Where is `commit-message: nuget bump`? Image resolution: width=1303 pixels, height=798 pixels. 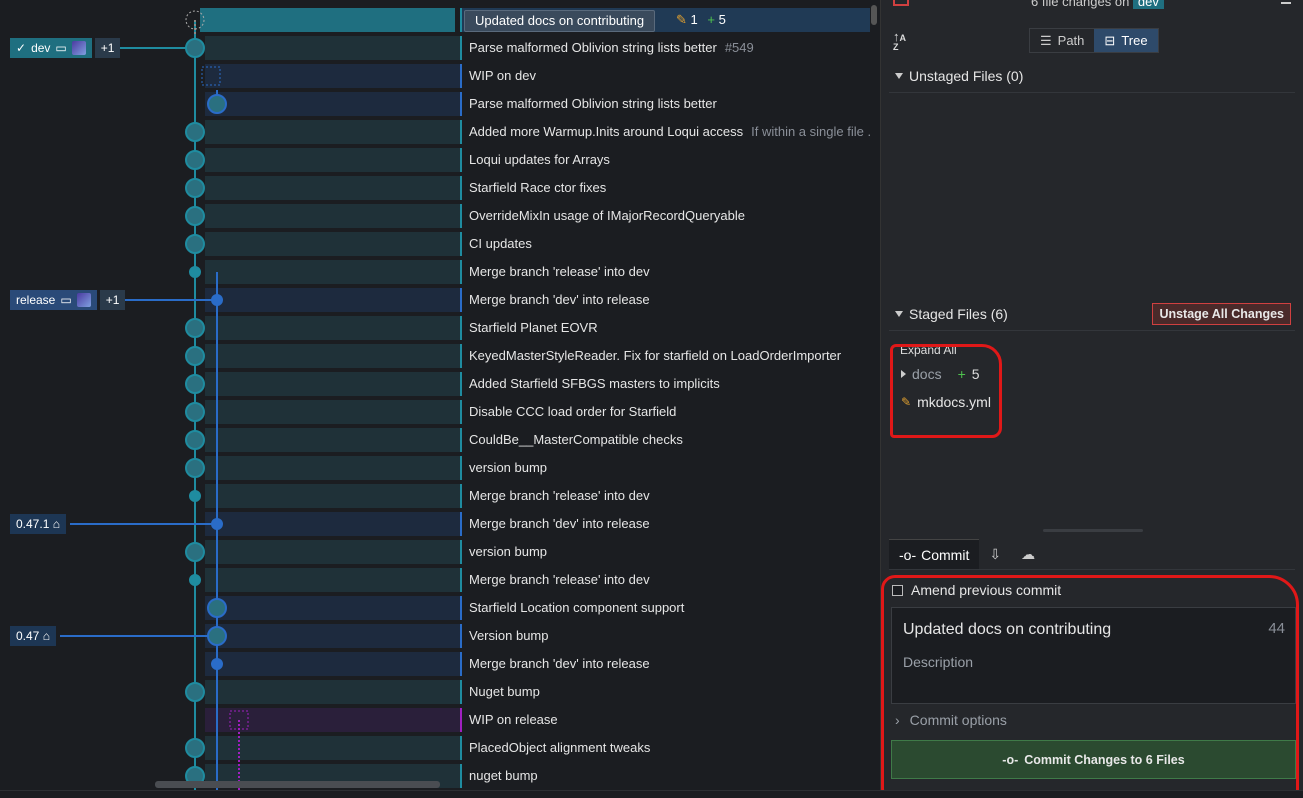
commit-message: nuget bump is located at coordinates (503, 775).